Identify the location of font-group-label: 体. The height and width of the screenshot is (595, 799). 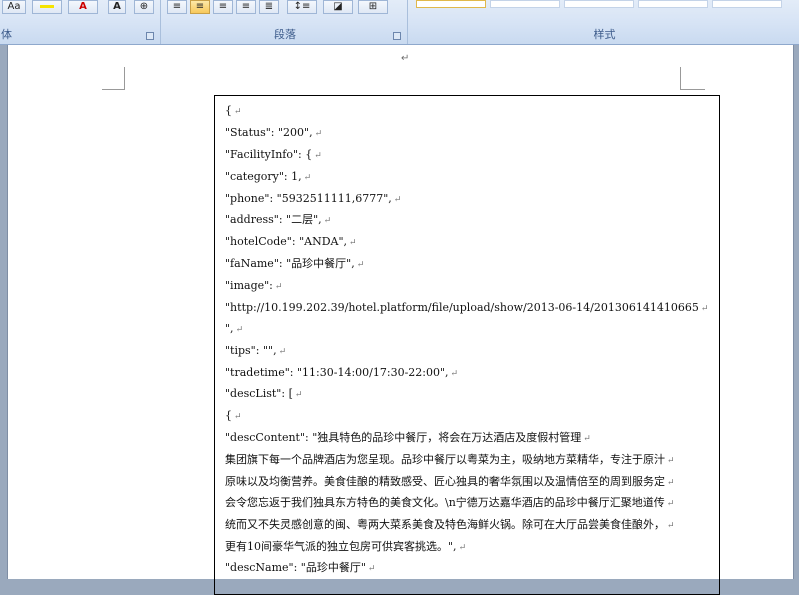
(6, 34).